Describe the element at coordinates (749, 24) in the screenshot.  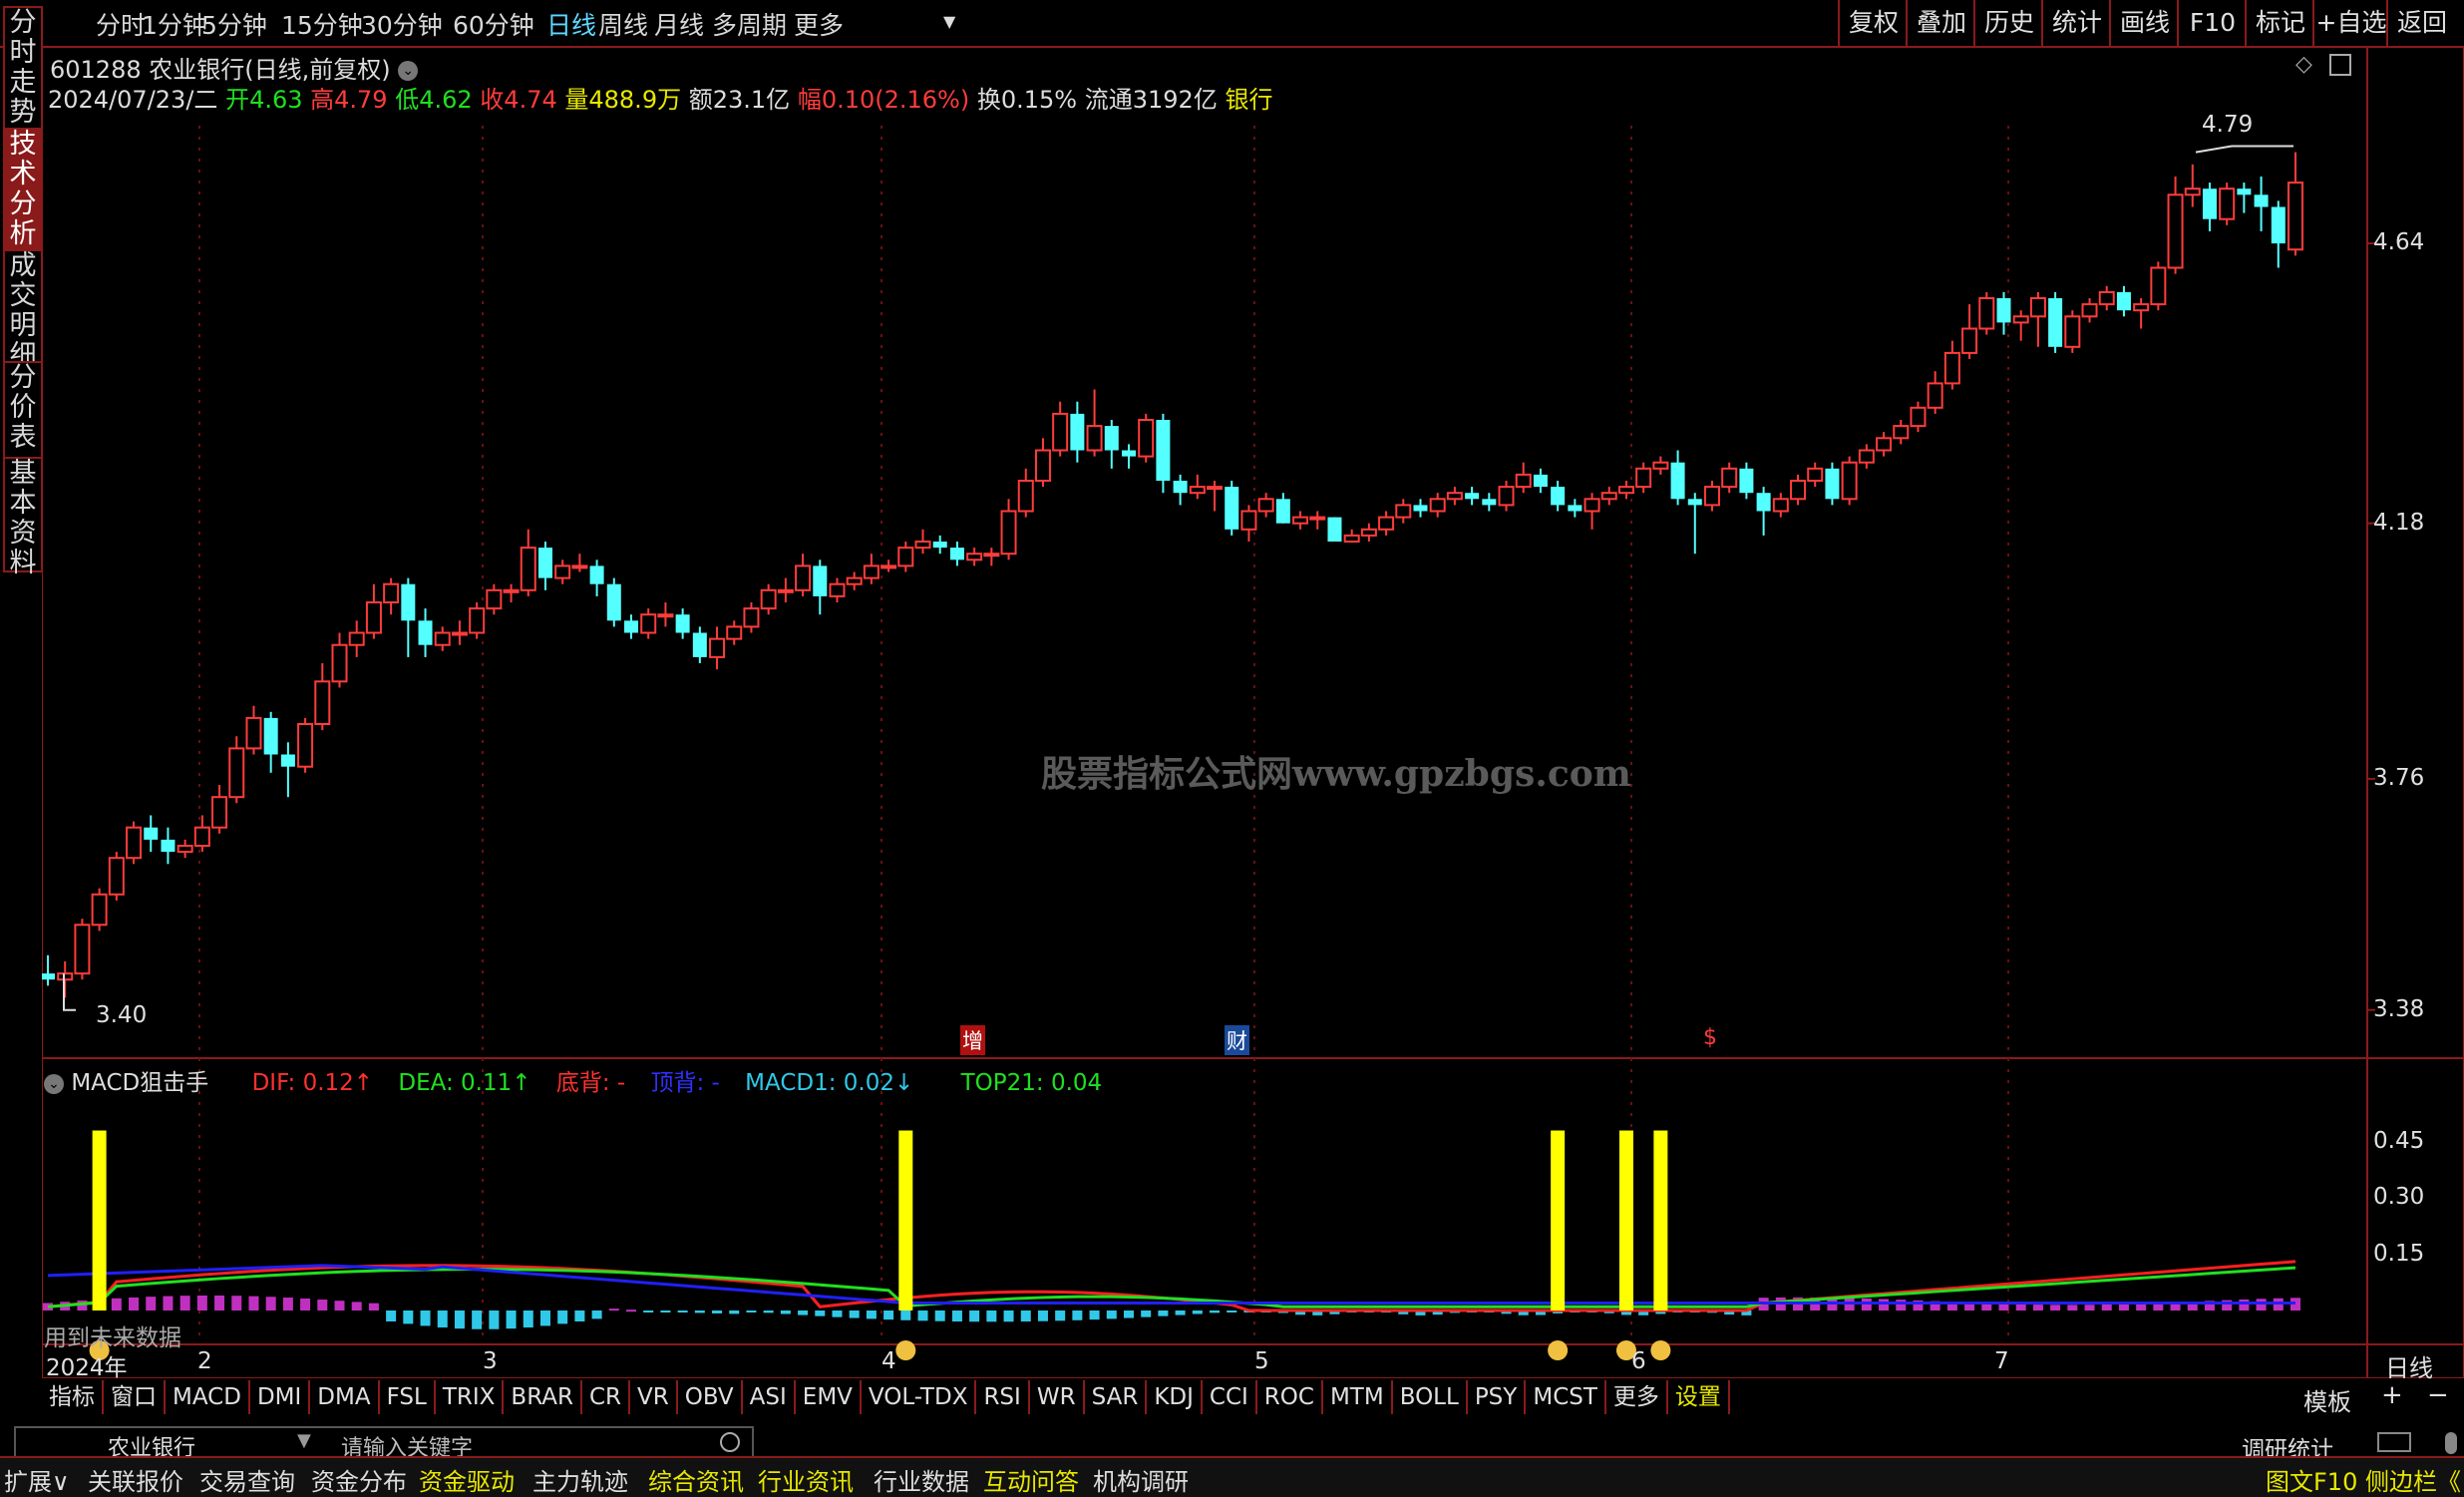
I see `period-tab: 多周期` at that location.